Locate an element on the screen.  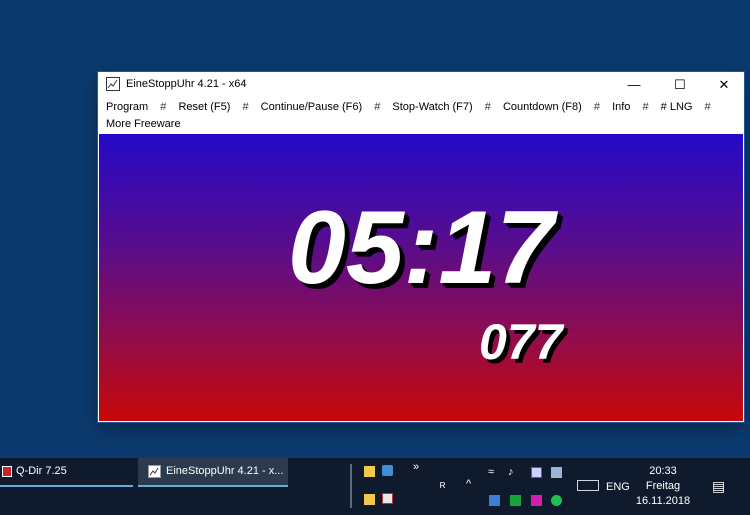
vc-app-icon is located at coordinates (387, 498).